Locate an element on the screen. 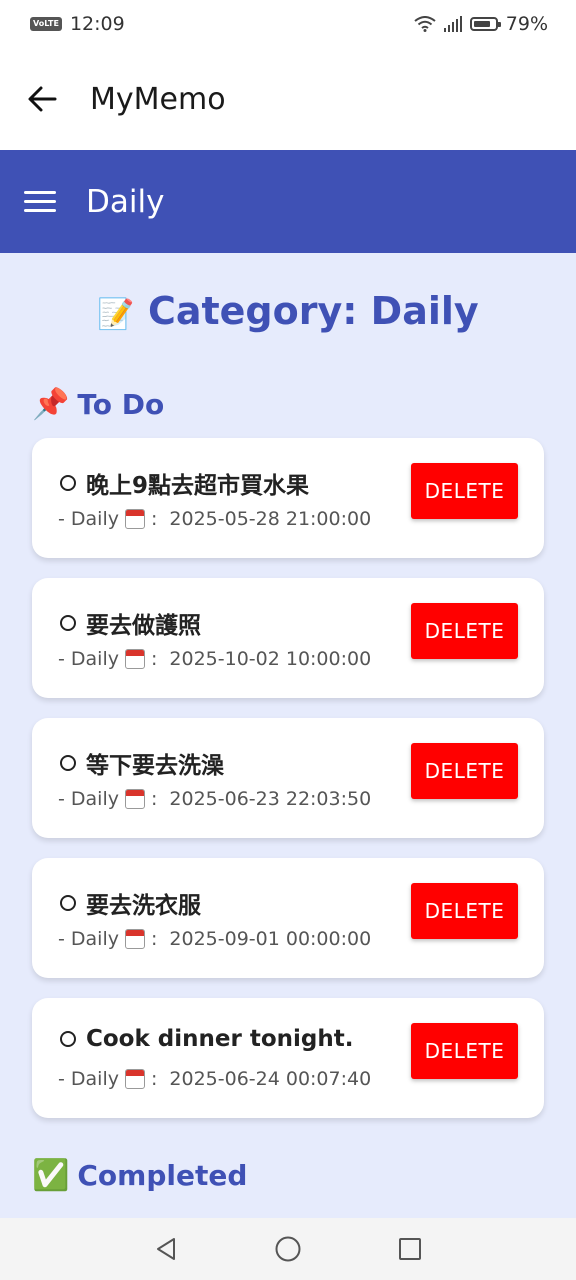  task-date: 2025-10-02 10:00:00 is located at coordinates (270, 659).